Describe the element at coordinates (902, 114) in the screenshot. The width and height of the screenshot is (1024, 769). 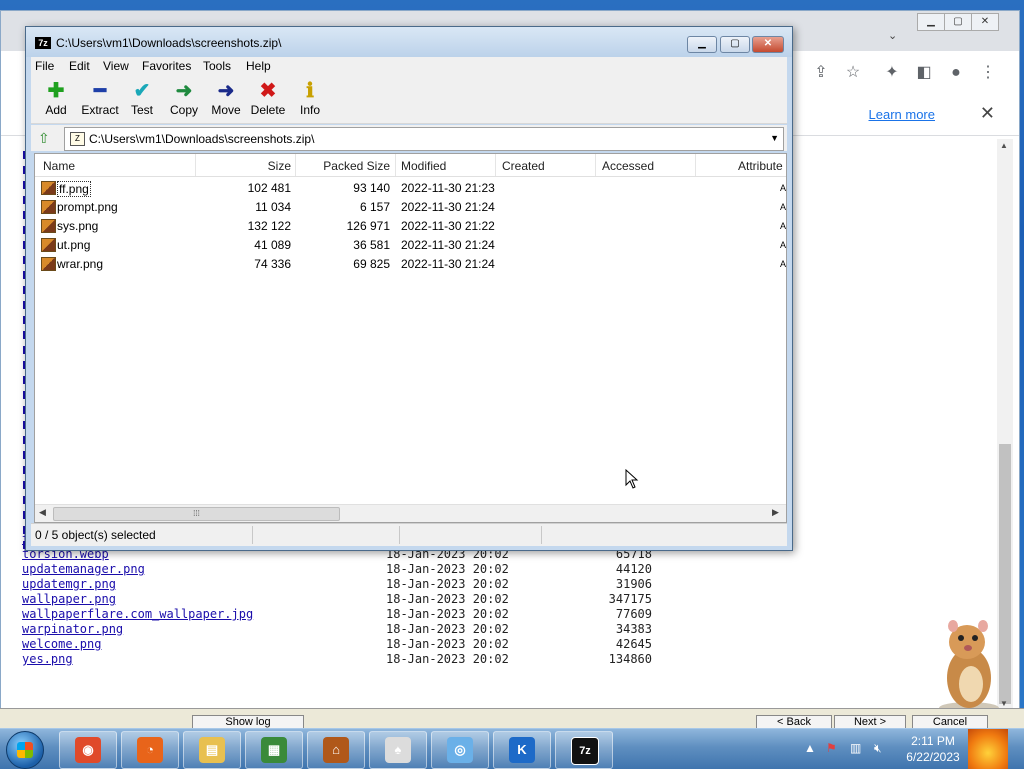
I see `learn-more-link: Learn more` at that location.